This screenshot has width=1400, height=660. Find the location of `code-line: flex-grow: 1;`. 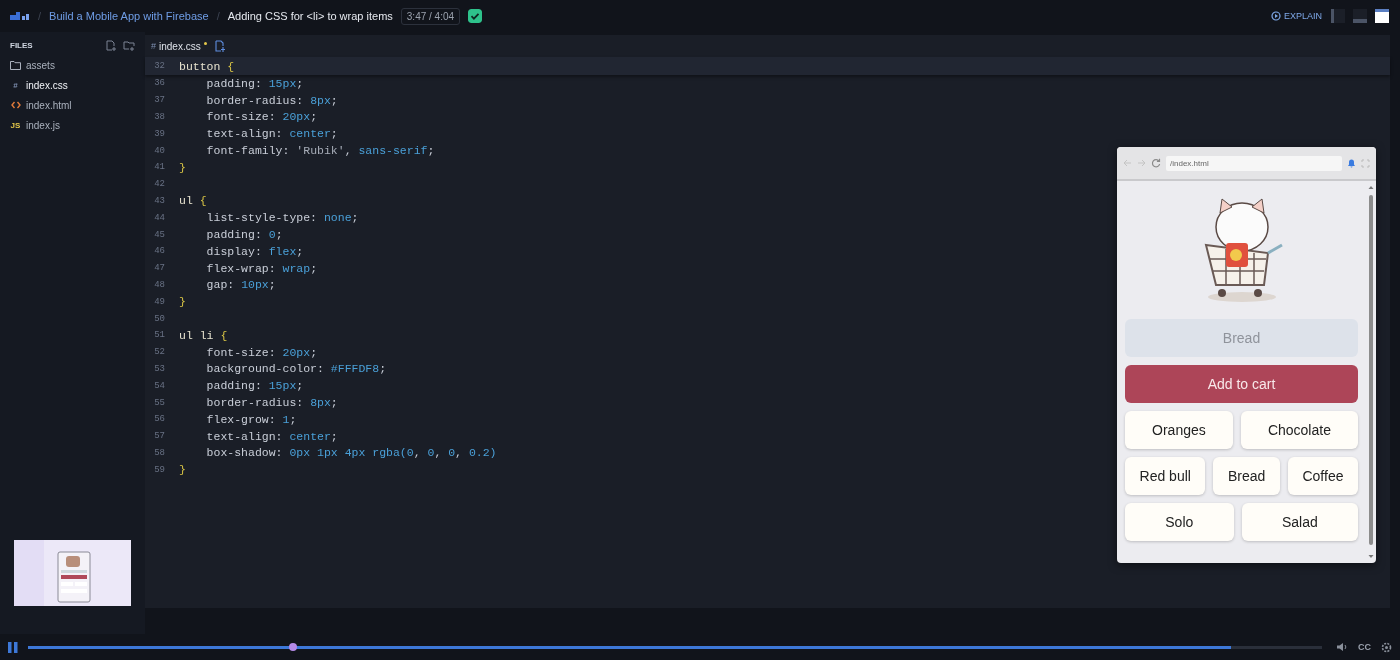

code-line: flex-grow: 1; is located at coordinates (251, 419).